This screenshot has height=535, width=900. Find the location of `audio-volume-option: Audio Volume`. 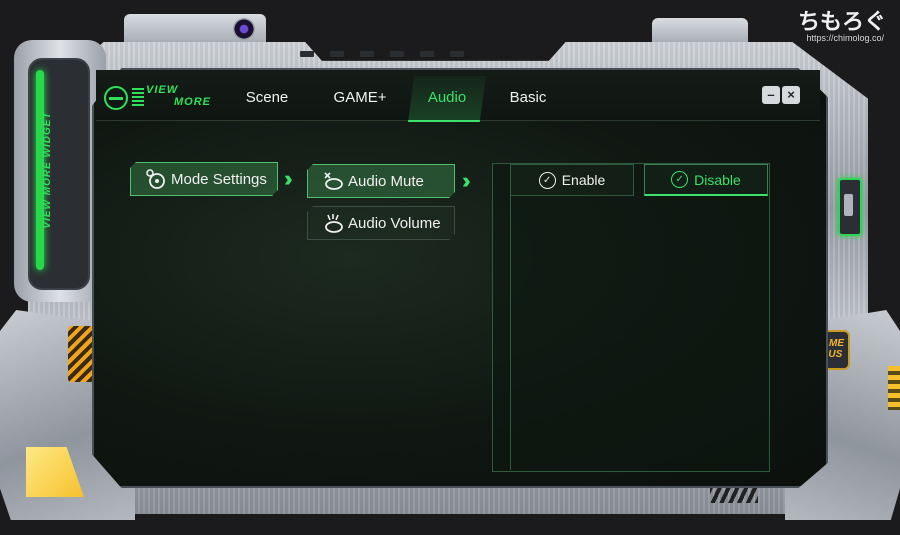

audio-volume-option: Audio Volume is located at coordinates (381, 223).